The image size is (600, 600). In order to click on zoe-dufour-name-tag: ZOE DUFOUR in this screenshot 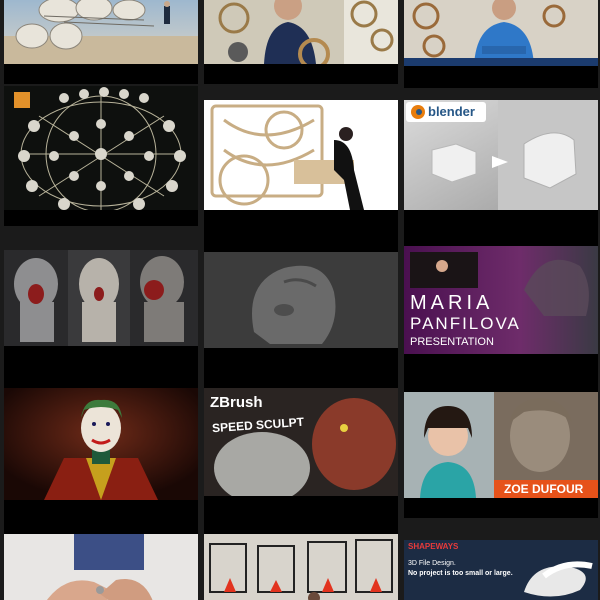, I will do `click(546, 489)`.